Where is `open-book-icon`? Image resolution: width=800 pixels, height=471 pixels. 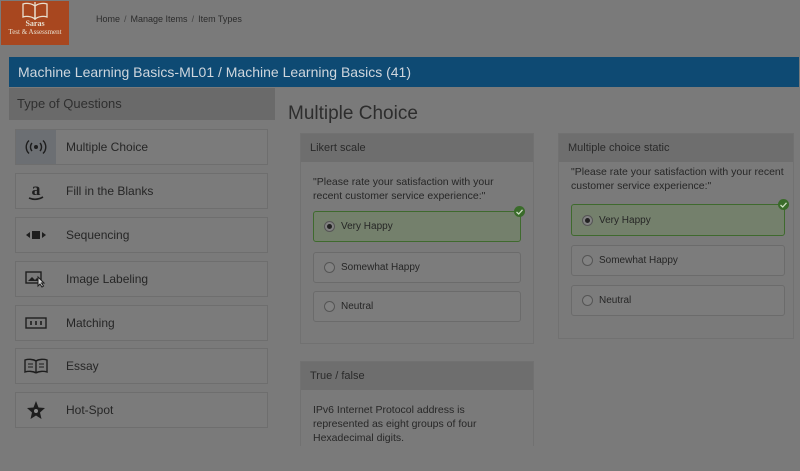 open-book-icon is located at coordinates (36, 366).